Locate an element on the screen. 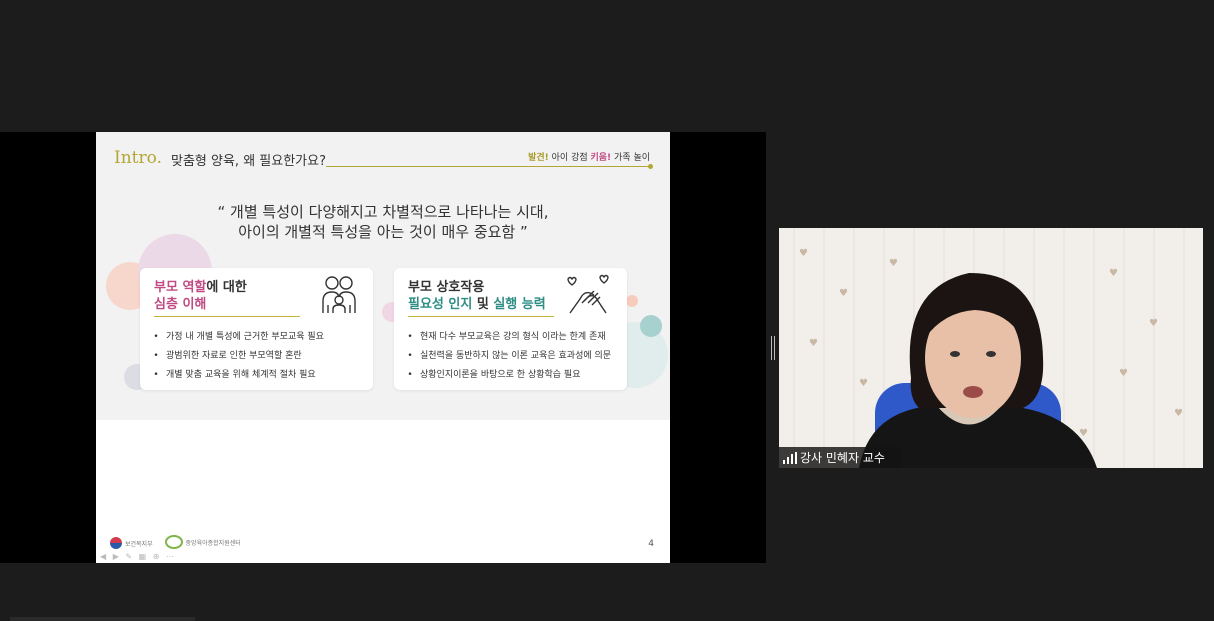  list-item: 개별 맞춤 교육을 위해 체계적 절차 필요 is located at coordinates (237, 375).